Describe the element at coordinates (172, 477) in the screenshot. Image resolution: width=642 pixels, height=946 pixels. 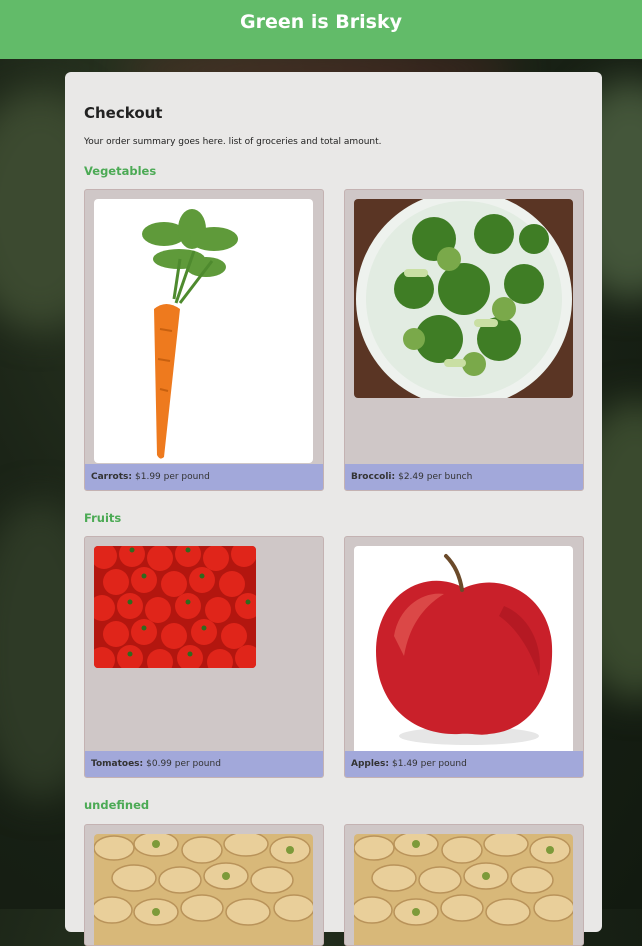
I see `carrots-price: $1.99 per pound` at that location.